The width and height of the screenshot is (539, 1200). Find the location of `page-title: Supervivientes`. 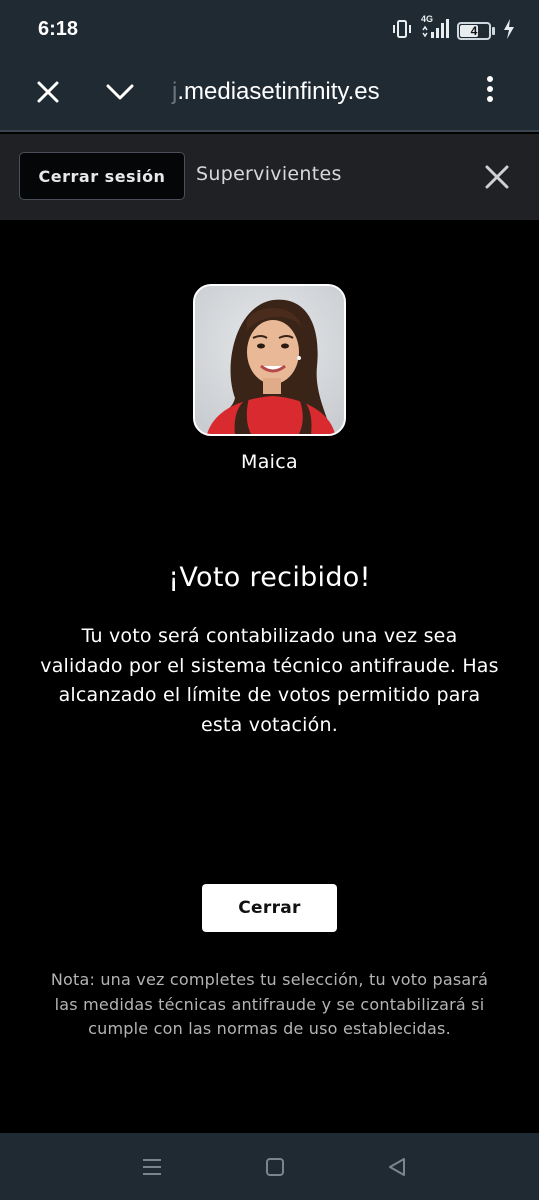

page-title: Supervivientes is located at coordinates (269, 174).